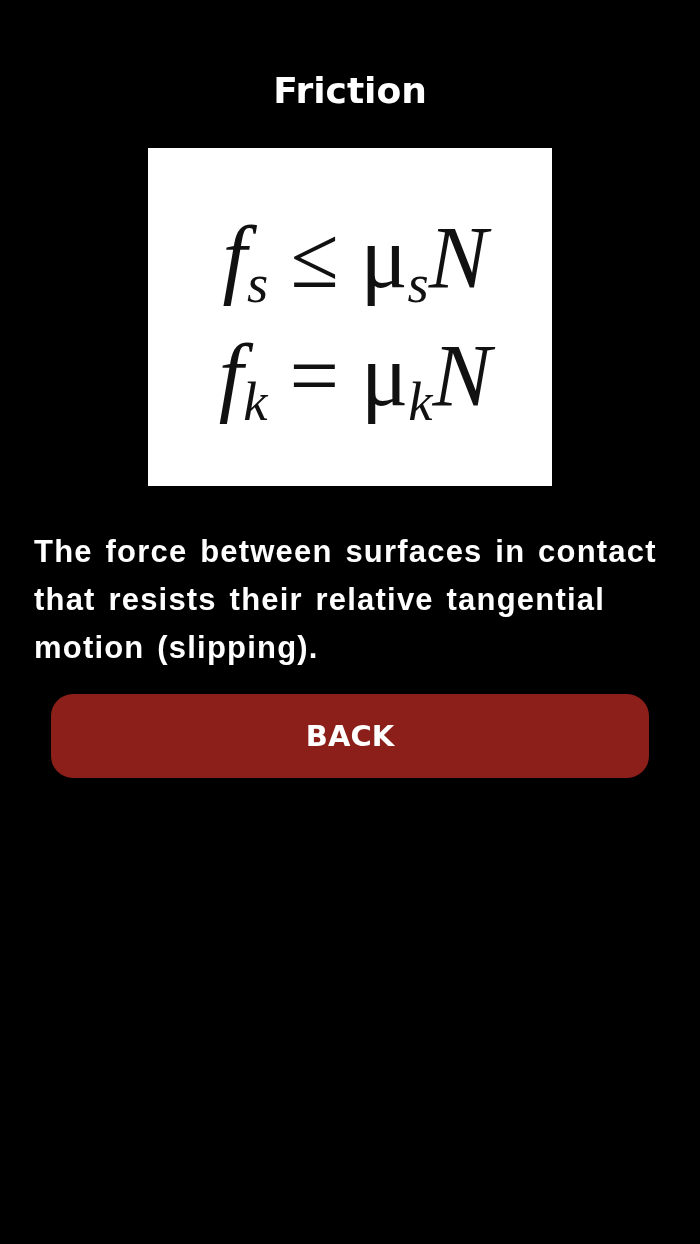  Describe the element at coordinates (350, 736) in the screenshot. I see `back-button: BACK` at that location.